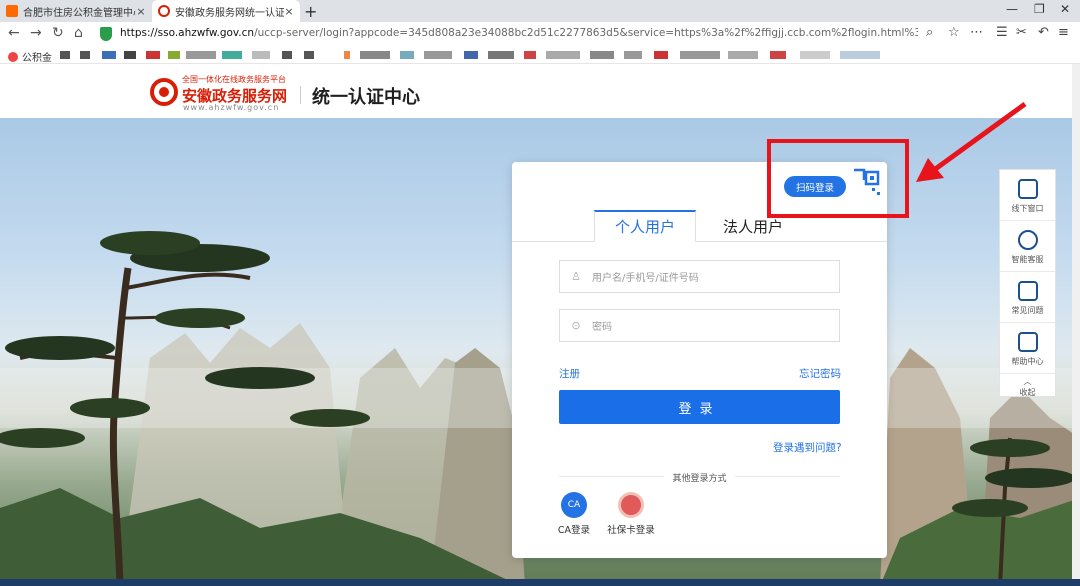 This screenshot has height=586, width=1080. Describe the element at coordinates (1002, 32) in the screenshot. I see `favorites-list-icon: ☰` at that location.